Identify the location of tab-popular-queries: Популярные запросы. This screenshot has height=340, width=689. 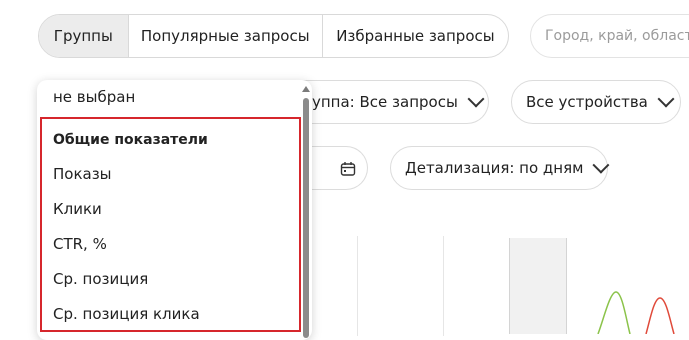
(226, 36).